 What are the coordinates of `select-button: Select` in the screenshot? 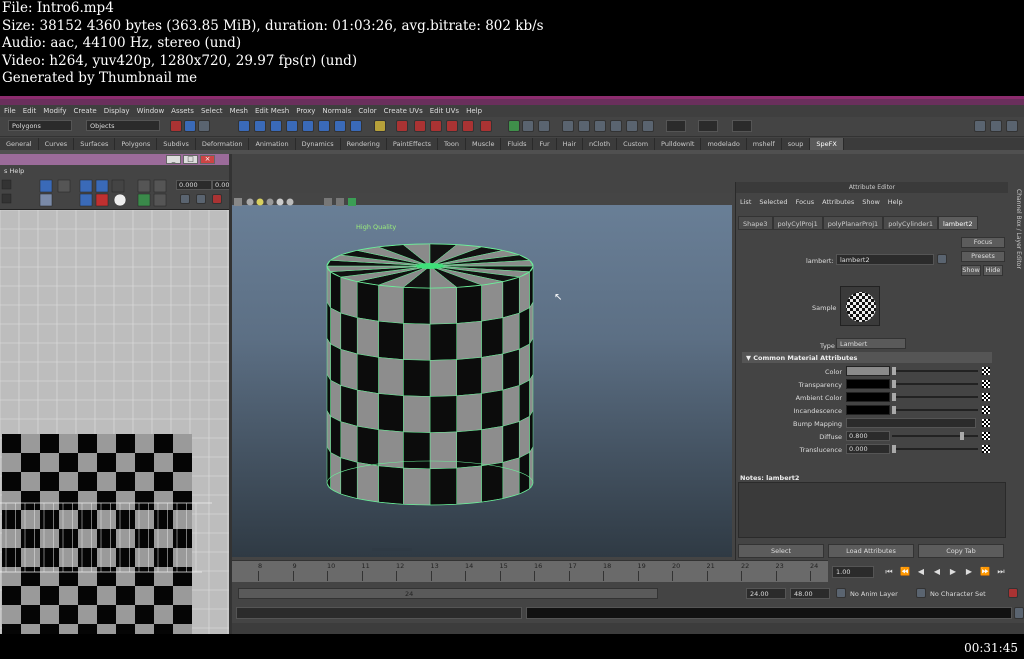 It's located at (781, 551).